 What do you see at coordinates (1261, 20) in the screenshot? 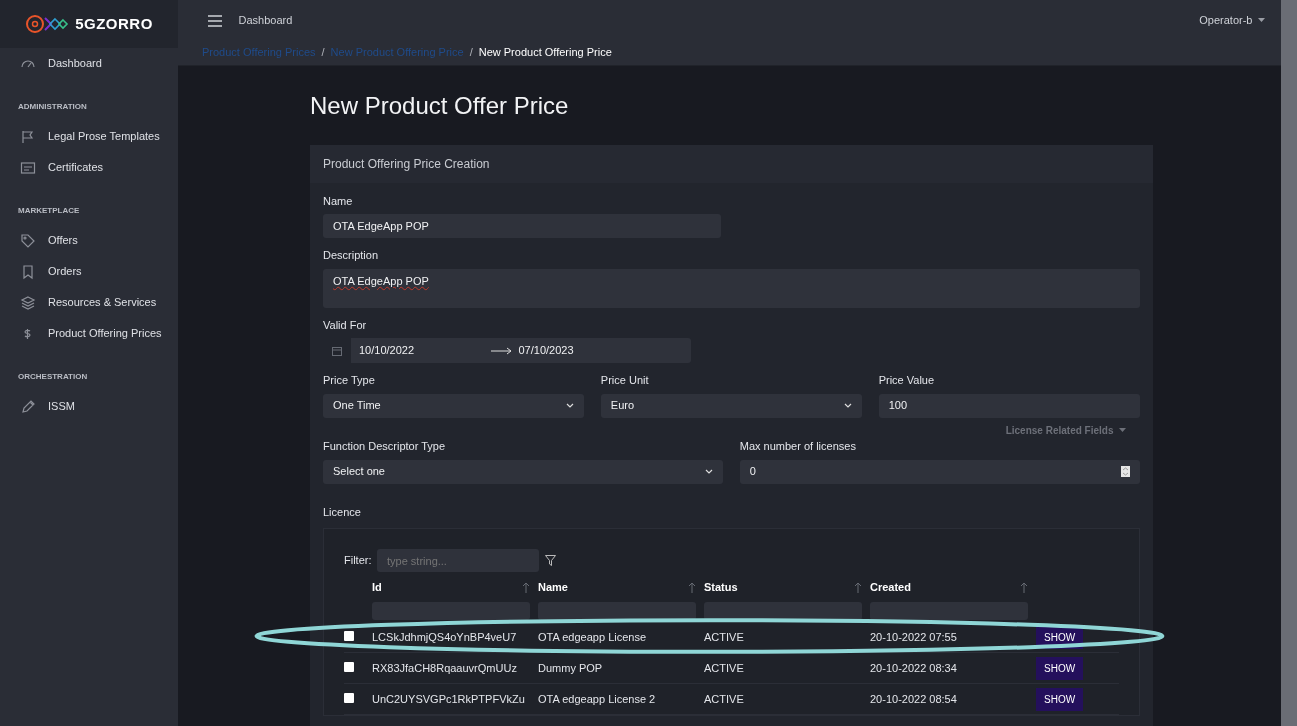
I see `caret-icon` at bounding box center [1261, 20].